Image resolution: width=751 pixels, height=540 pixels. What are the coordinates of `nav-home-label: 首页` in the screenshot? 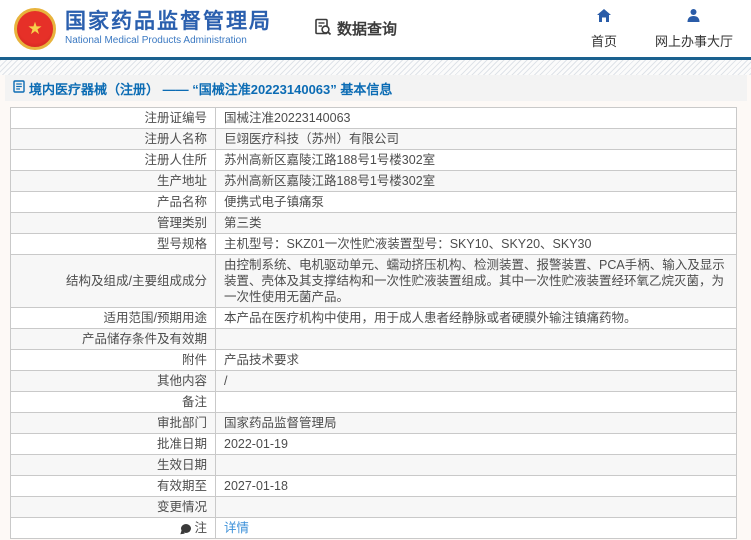 It's located at (603, 41).